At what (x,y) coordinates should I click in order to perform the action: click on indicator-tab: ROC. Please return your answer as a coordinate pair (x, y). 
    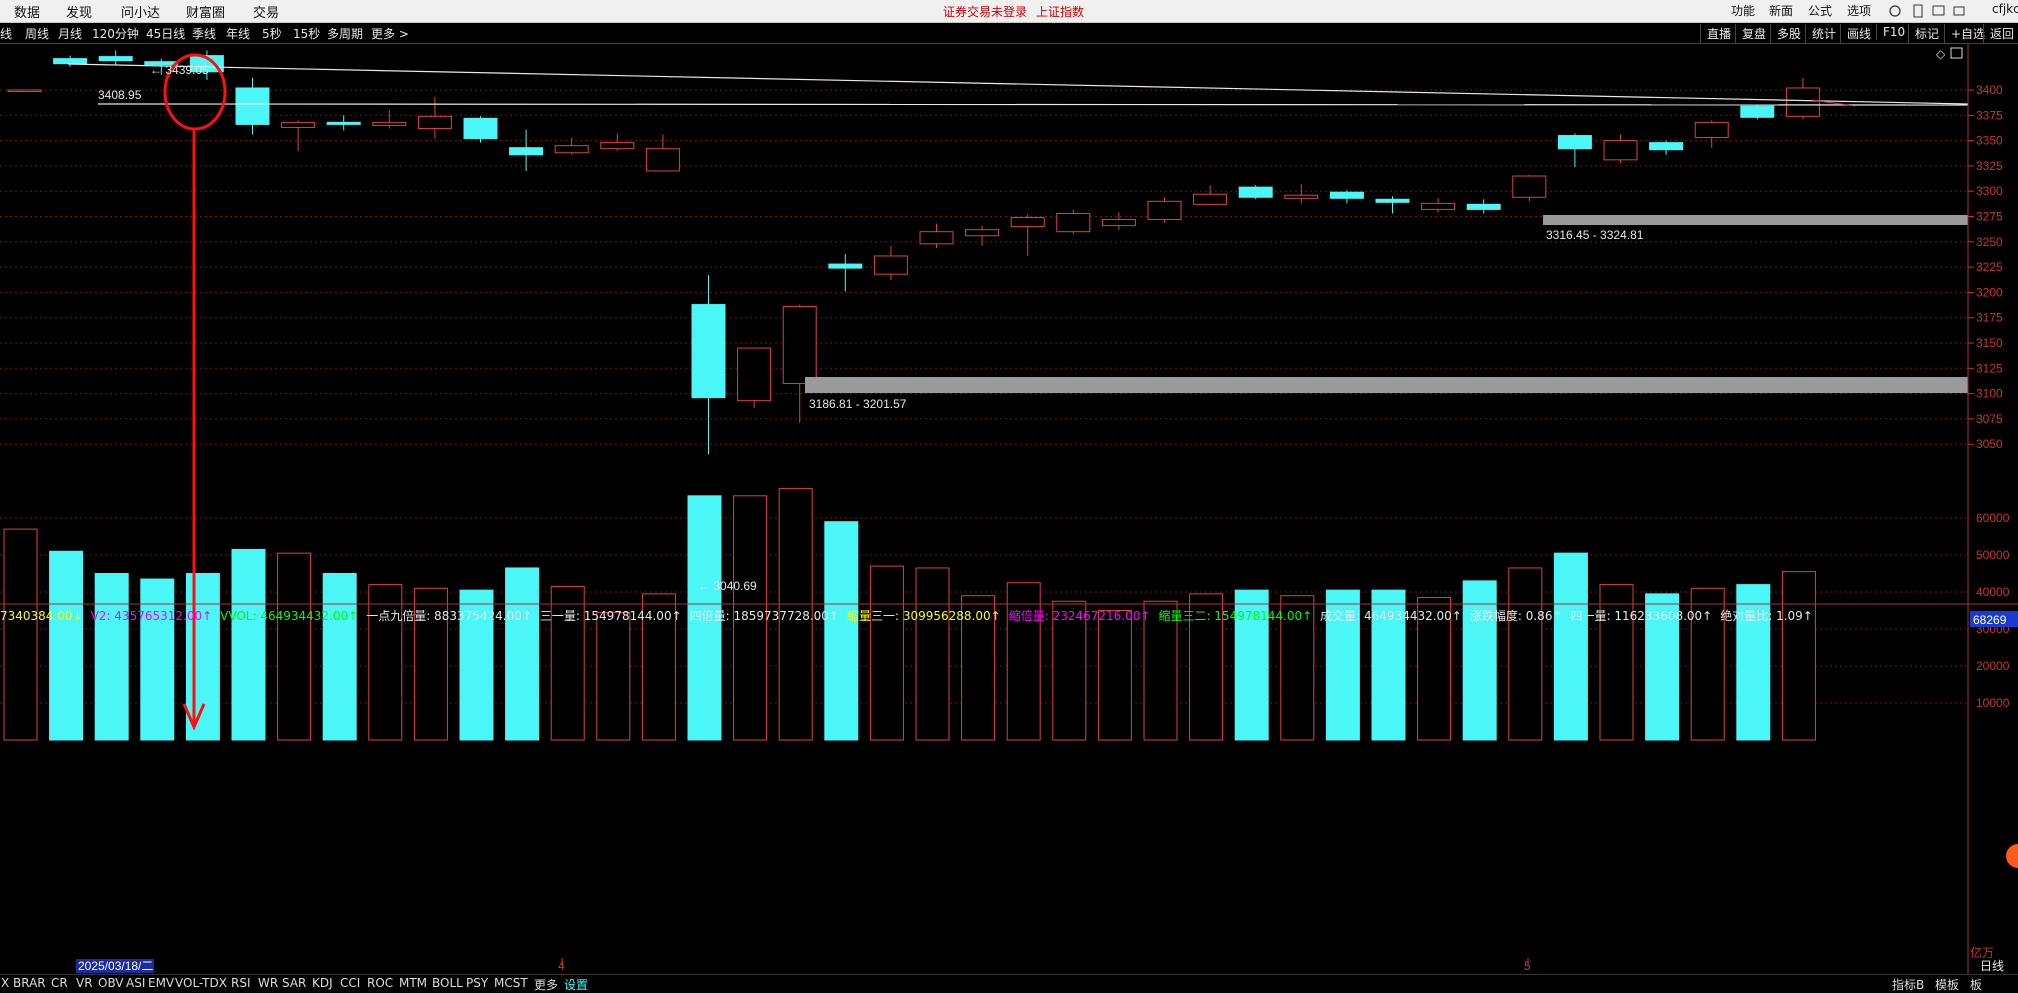
    Looking at the image, I should click on (380, 983).